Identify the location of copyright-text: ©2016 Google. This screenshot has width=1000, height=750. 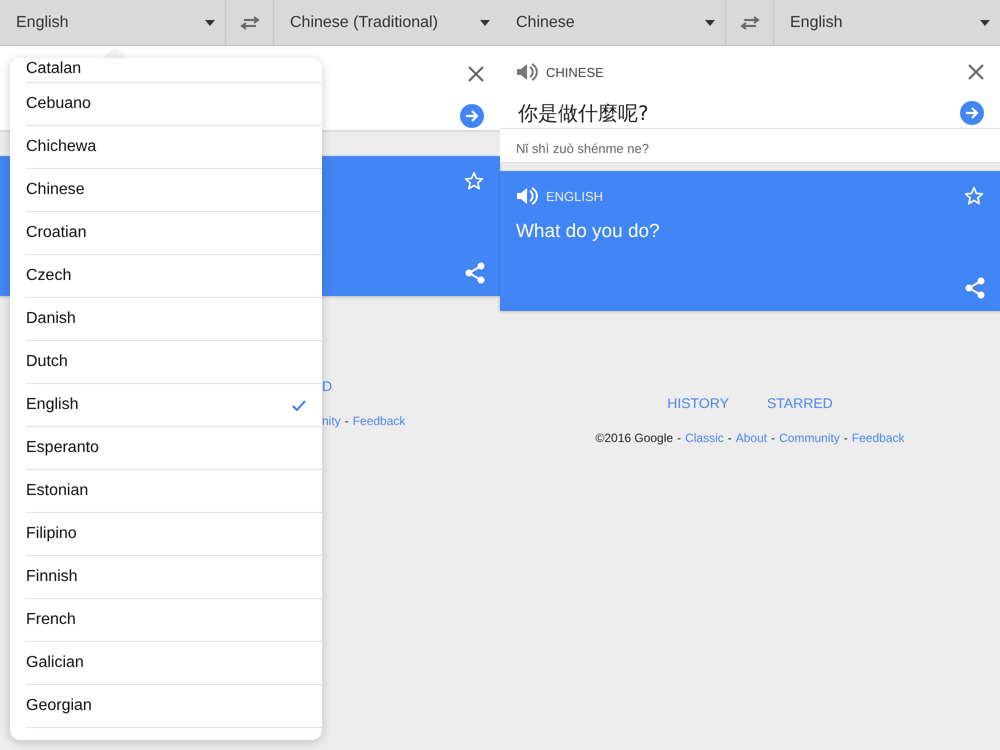
(635, 438).